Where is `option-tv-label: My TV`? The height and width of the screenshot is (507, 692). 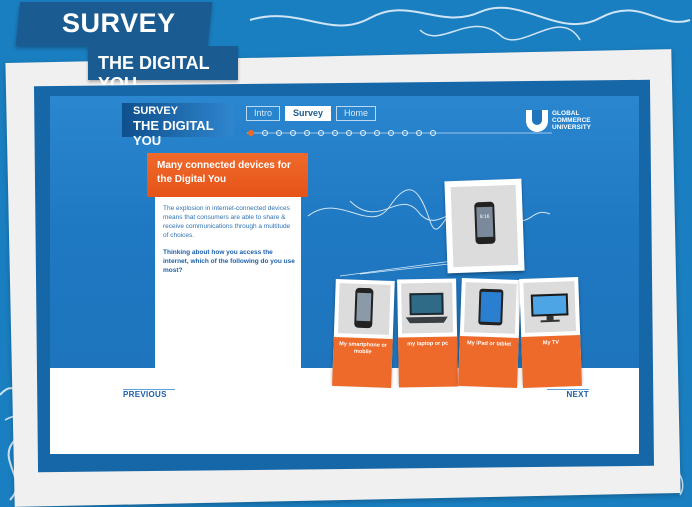 option-tv-label: My TV is located at coordinates (551, 361).